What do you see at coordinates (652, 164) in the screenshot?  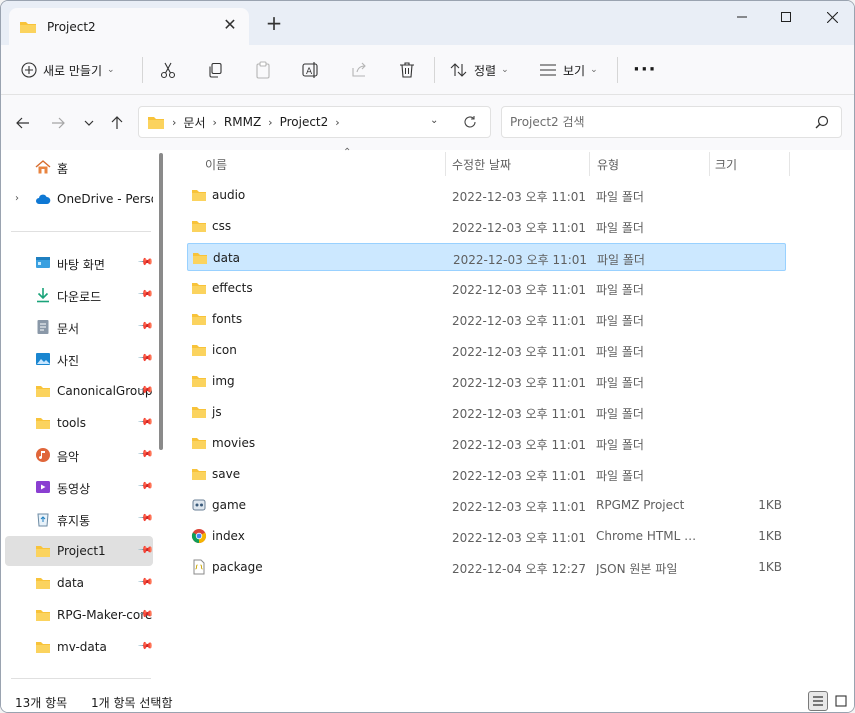 I see `column-header-type: 유형` at bounding box center [652, 164].